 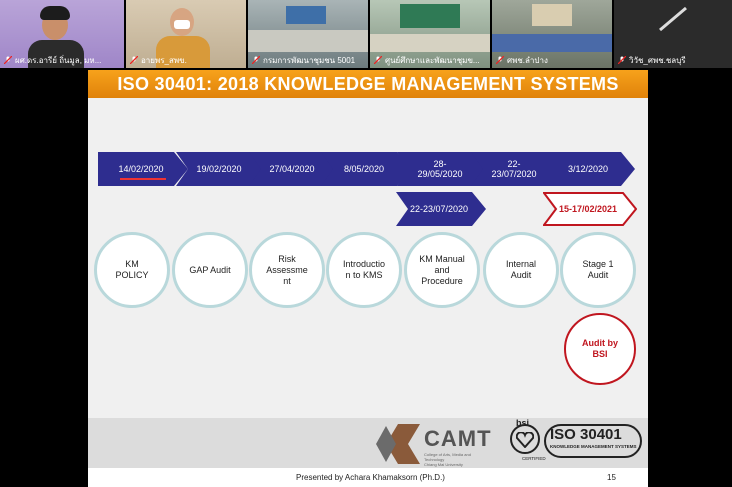 I want to click on date-underline, so click(x=143, y=179).